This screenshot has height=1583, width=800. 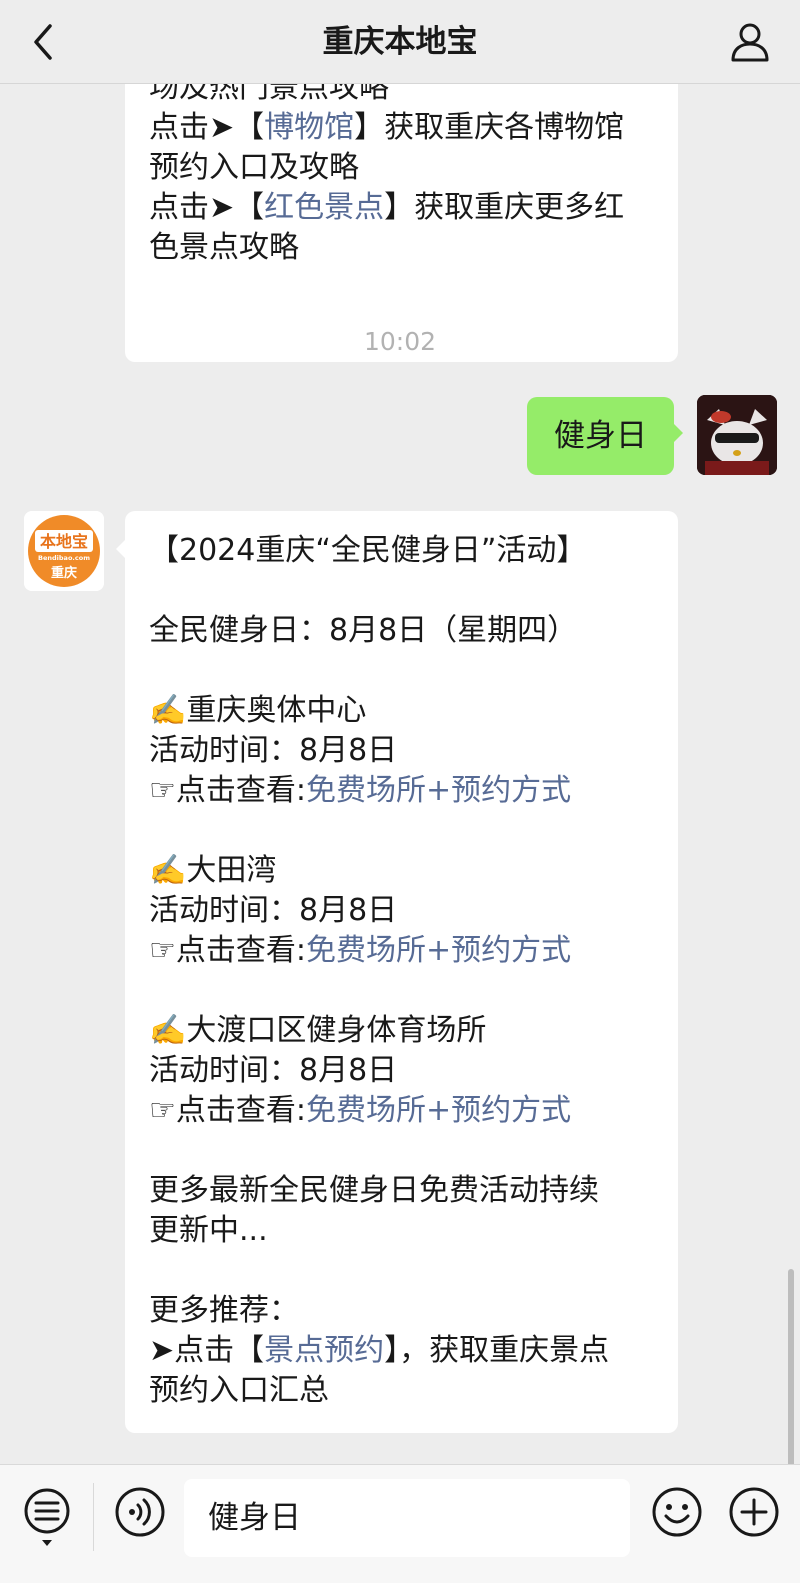 What do you see at coordinates (258, 710) in the screenshot?
I see `message-text: ✍️重庆奥体中心` at bounding box center [258, 710].